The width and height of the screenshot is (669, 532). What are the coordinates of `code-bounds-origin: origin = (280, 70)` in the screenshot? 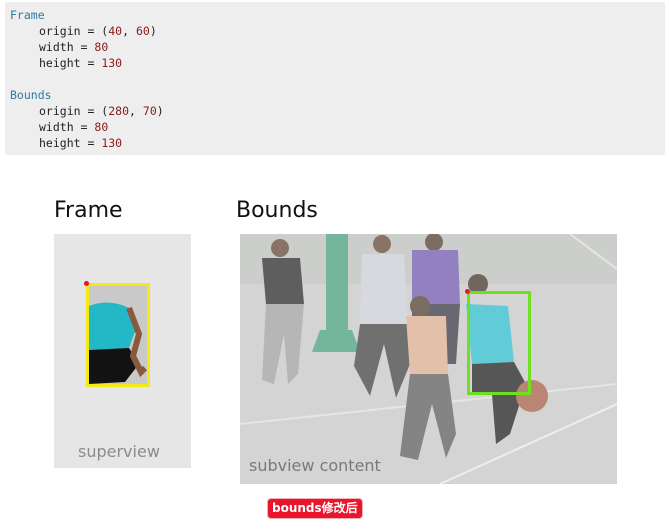 It's located at (101, 111).